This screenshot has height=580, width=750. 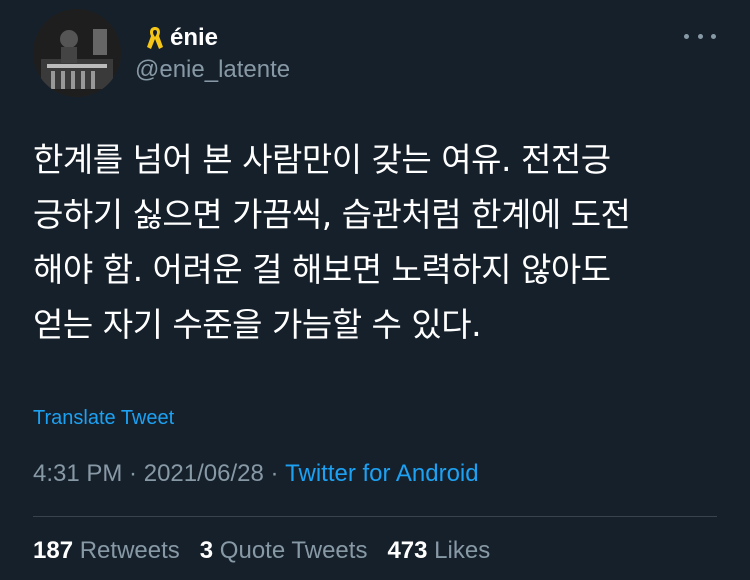 I want to click on more-options-icon, so click(x=700, y=36).